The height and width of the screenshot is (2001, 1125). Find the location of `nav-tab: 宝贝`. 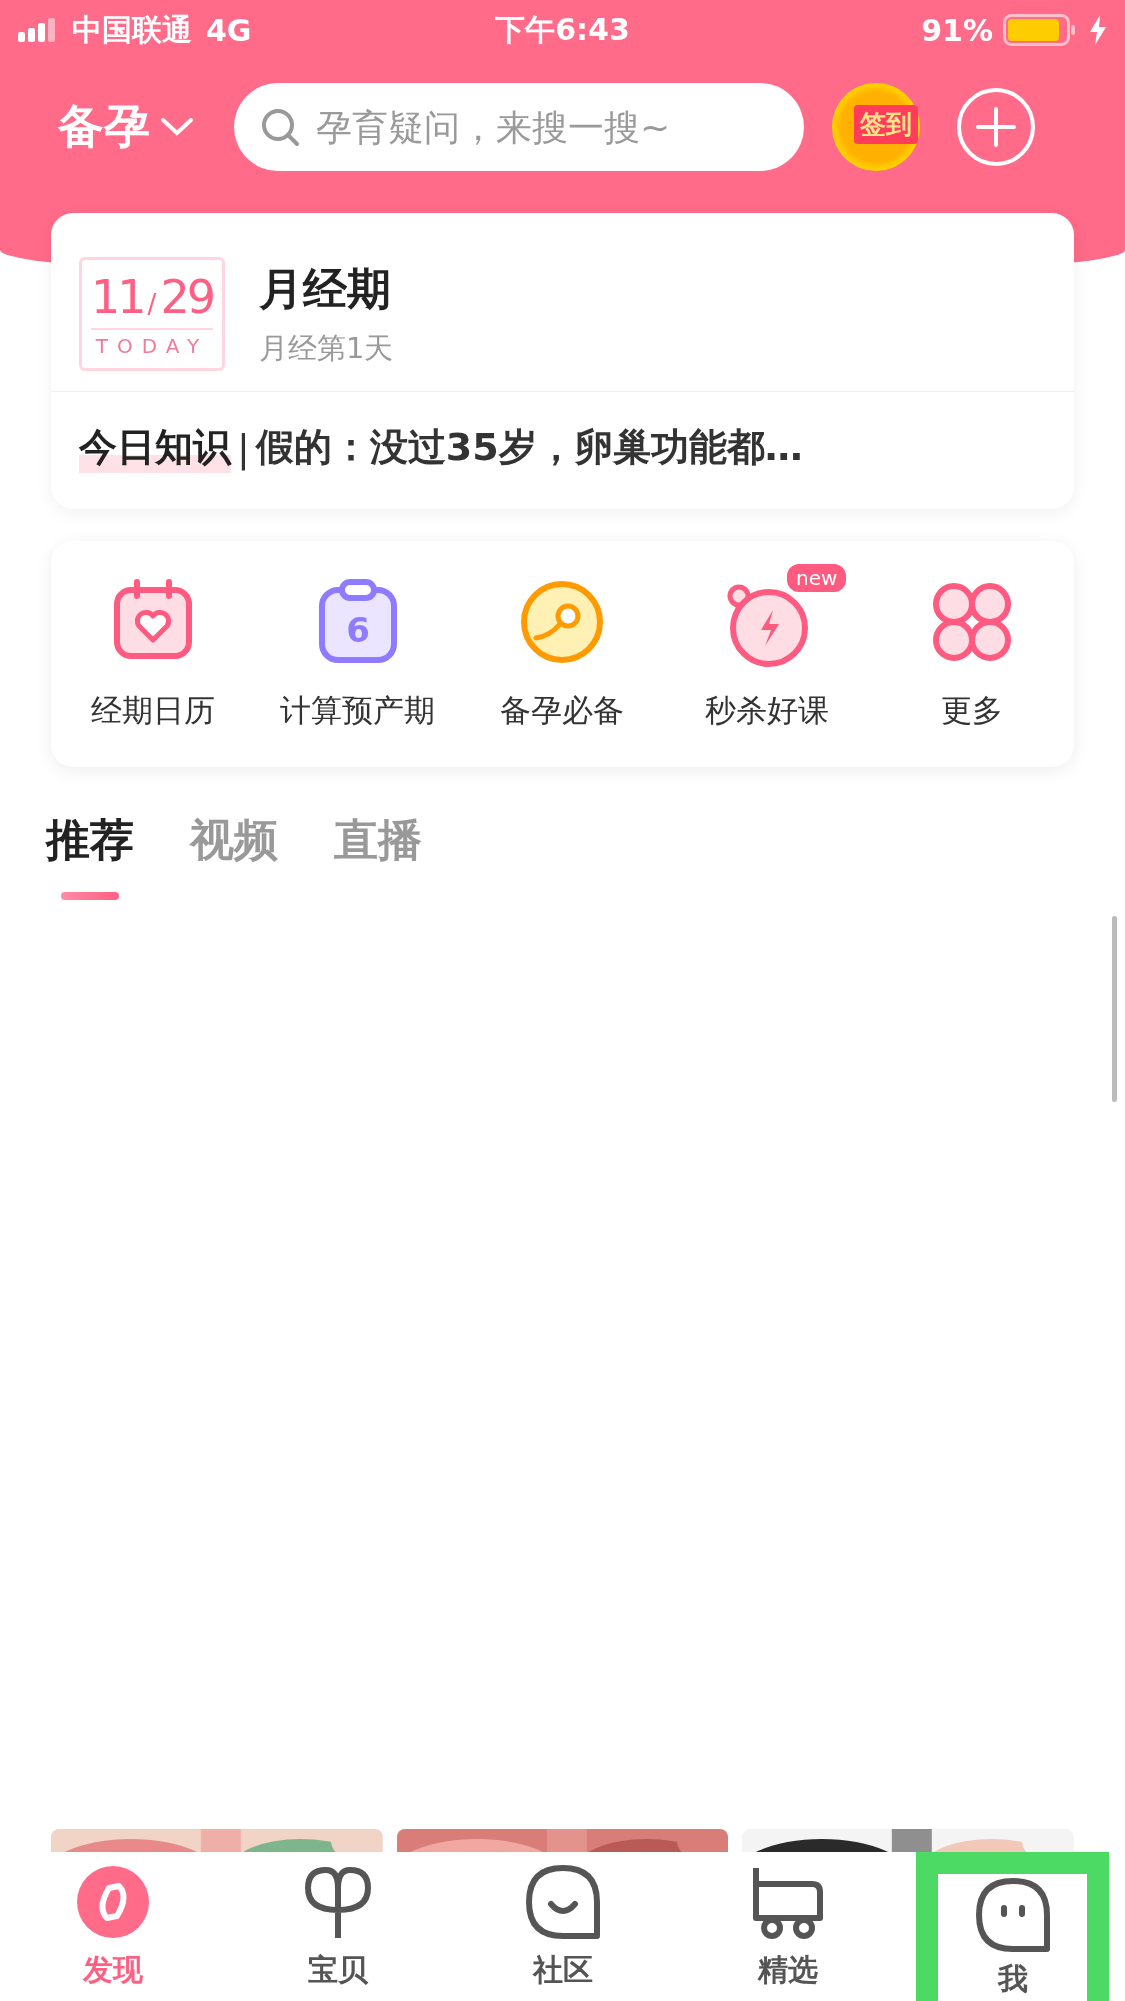

nav-tab: 宝贝 is located at coordinates (337, 1926).